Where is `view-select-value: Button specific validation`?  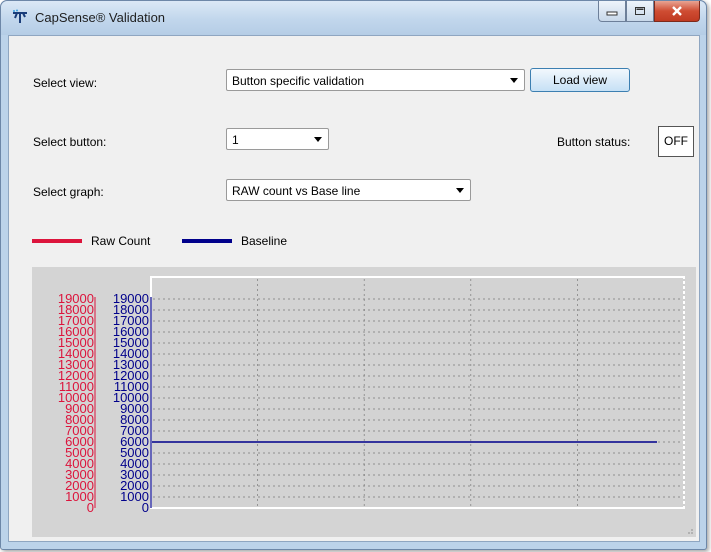
view-select-value: Button specific validation is located at coordinates (298, 81).